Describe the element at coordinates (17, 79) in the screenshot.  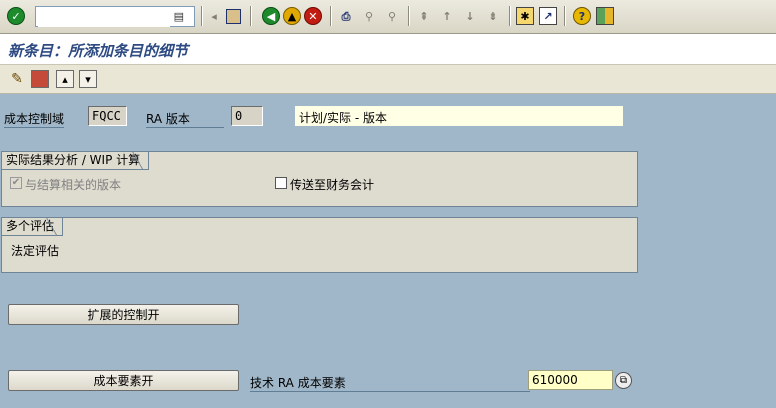
I see `display-change-icon: ✎` at that location.